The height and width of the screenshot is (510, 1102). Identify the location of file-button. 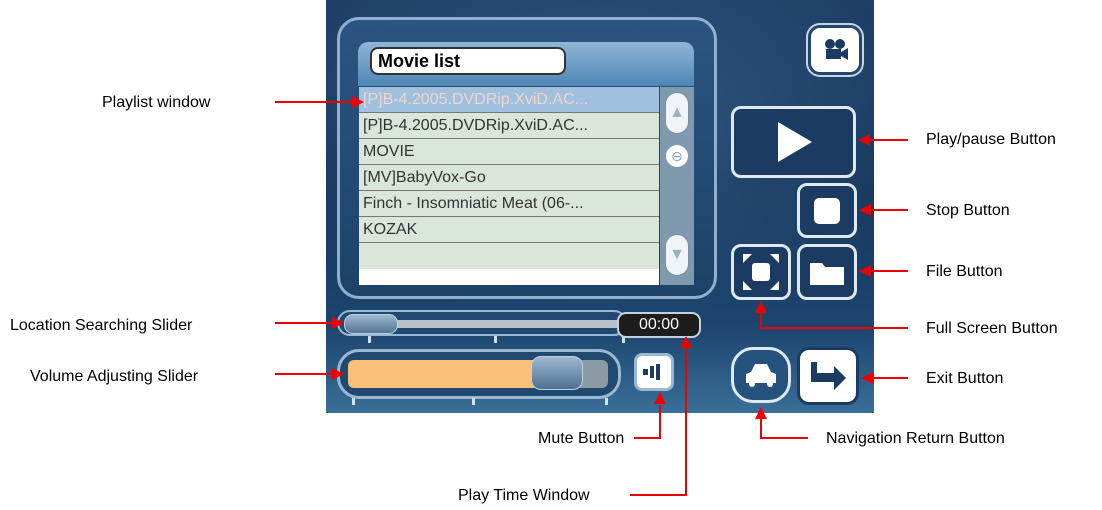
(827, 272).